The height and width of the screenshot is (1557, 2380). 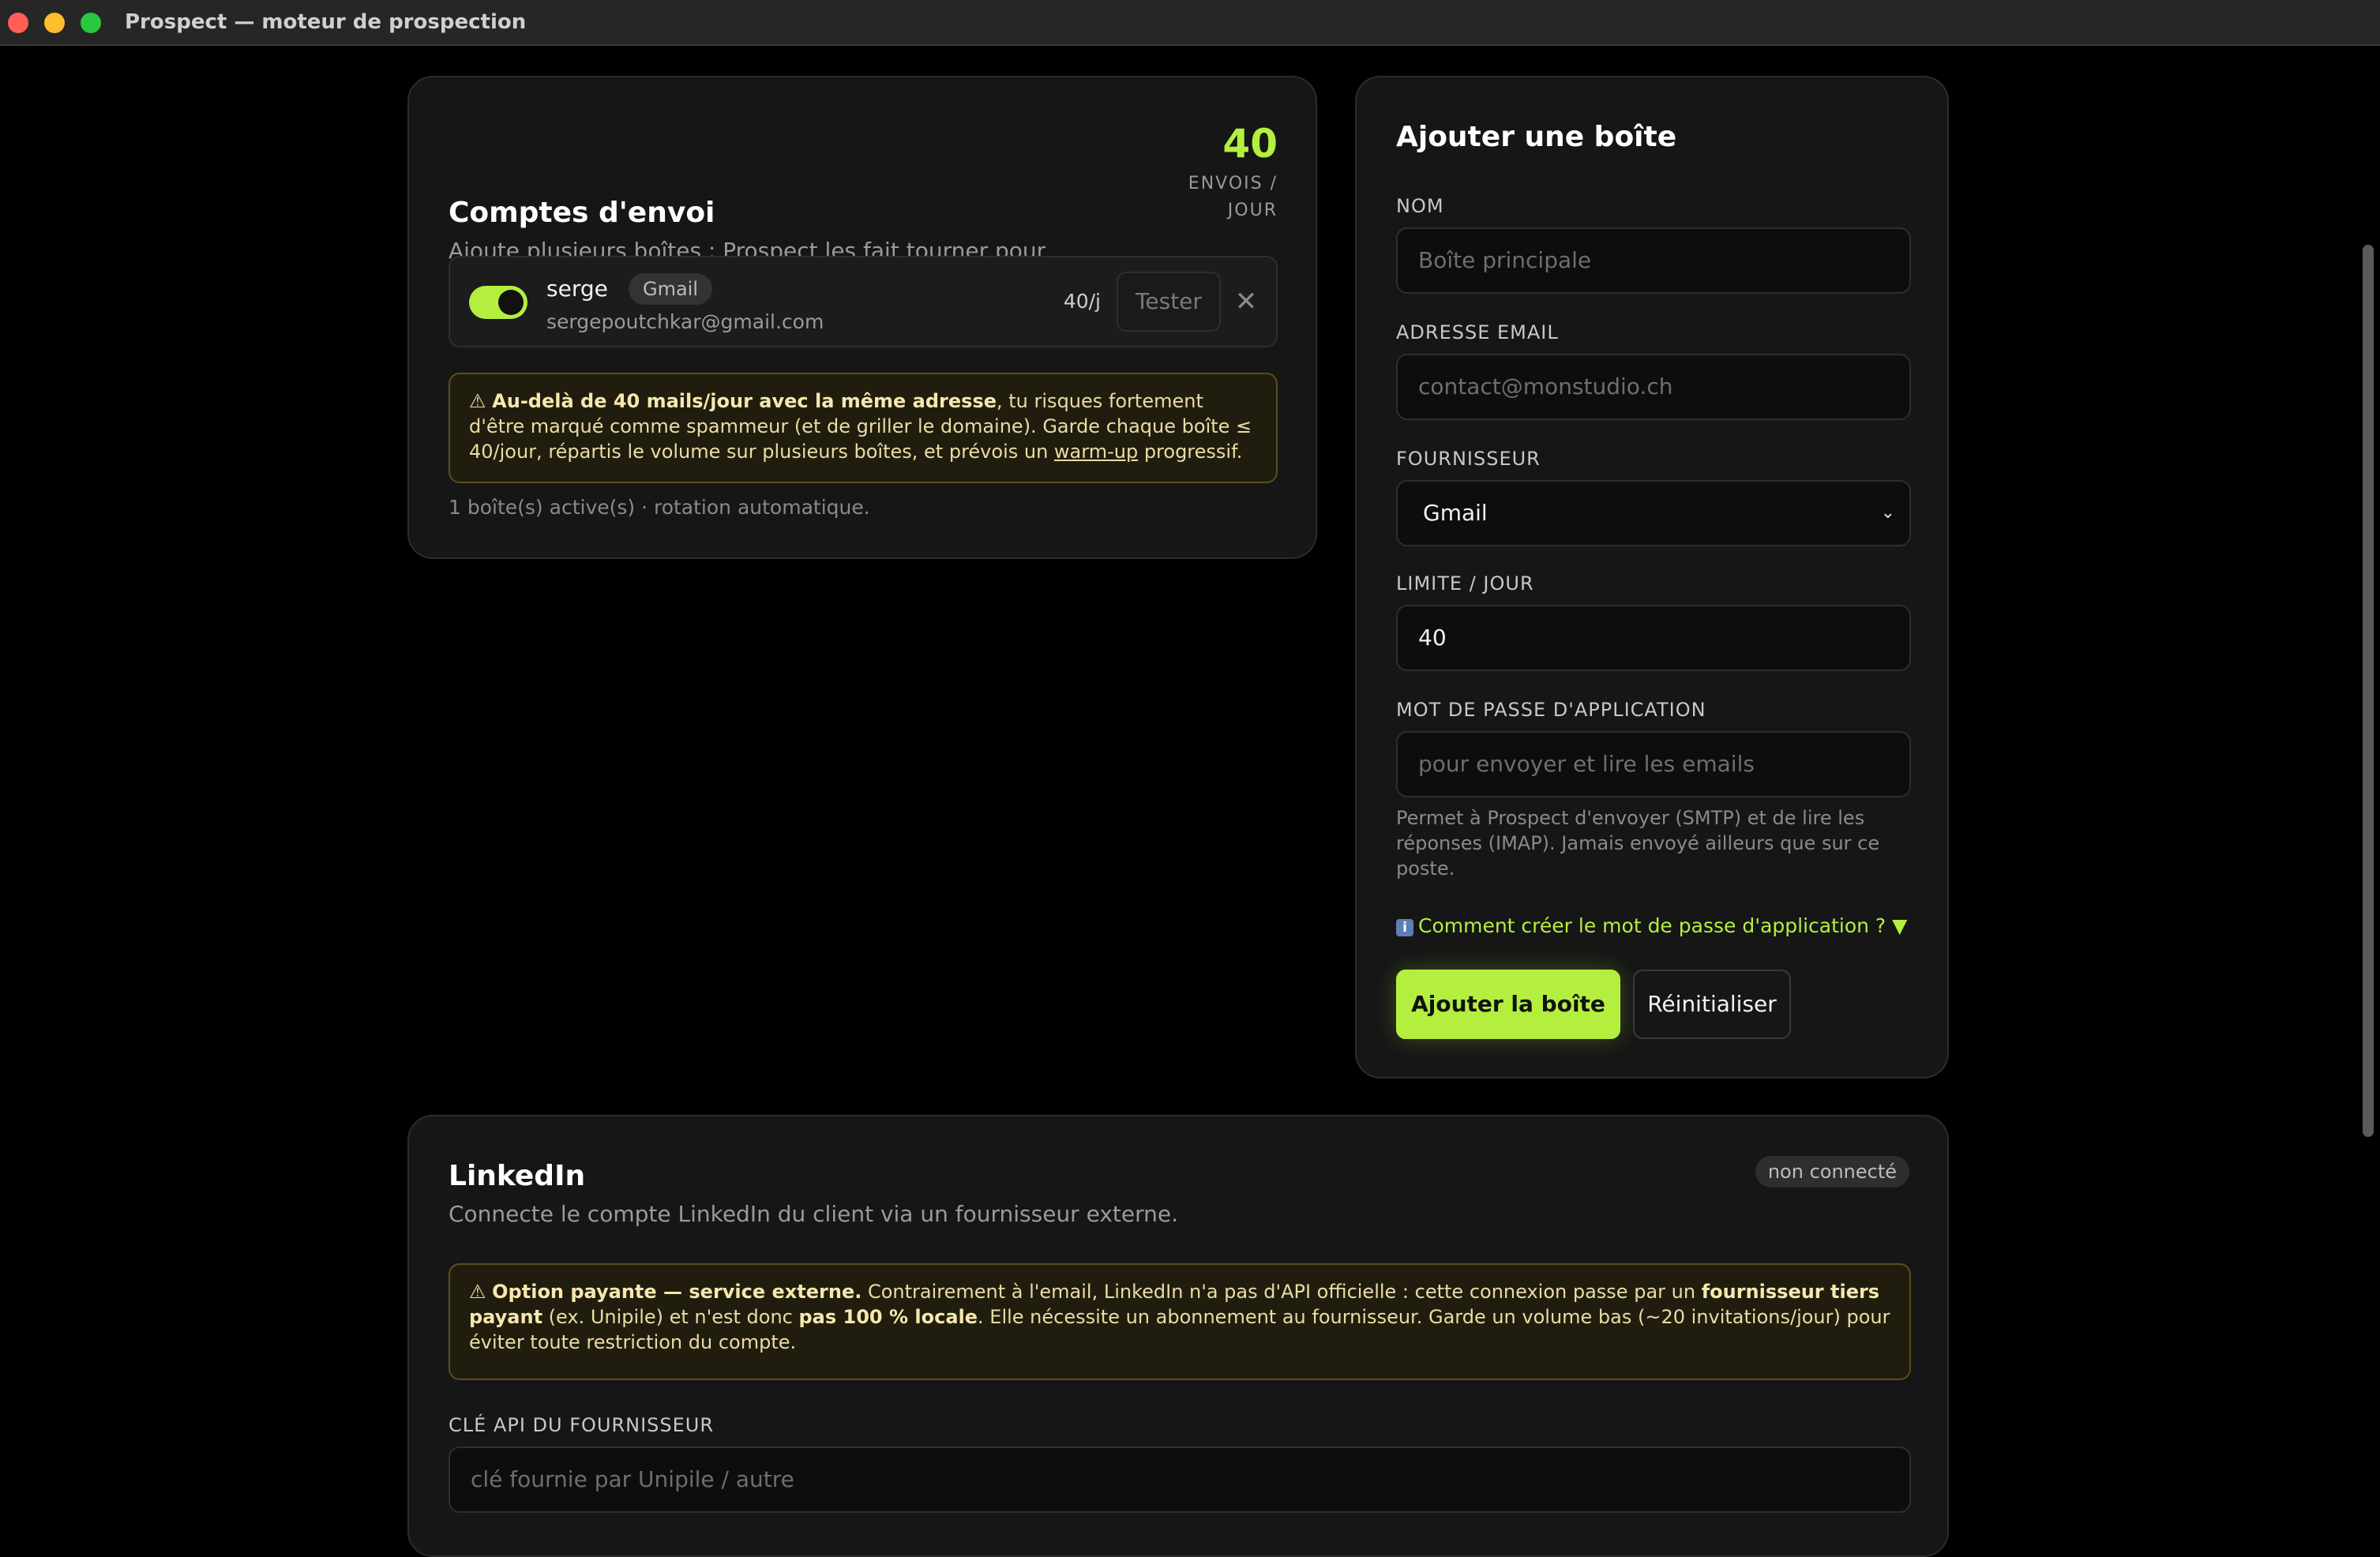 I want to click on account-enabled-toggle, so click(x=498, y=302).